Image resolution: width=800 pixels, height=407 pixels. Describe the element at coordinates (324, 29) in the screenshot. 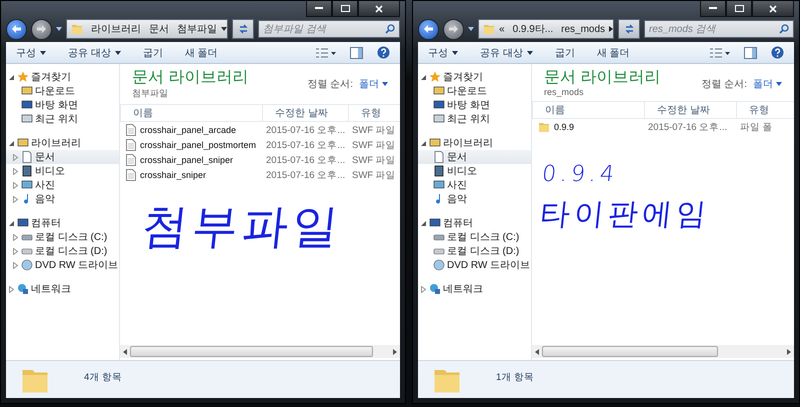

I see `search-input: 첨부파일 검색` at that location.